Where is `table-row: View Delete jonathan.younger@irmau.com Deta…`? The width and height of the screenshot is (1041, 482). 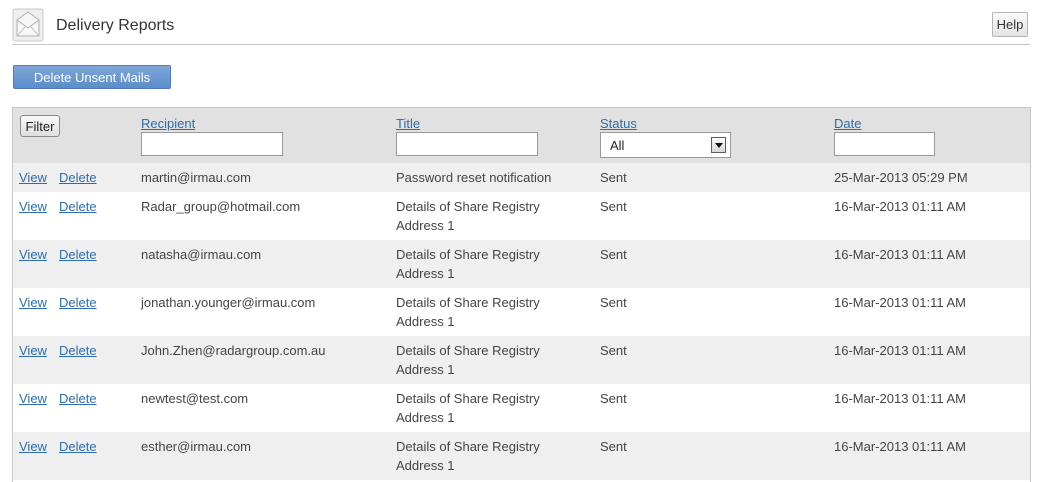
table-row: View Delete jonathan.younger@irmau.com Deta… is located at coordinates (521, 312).